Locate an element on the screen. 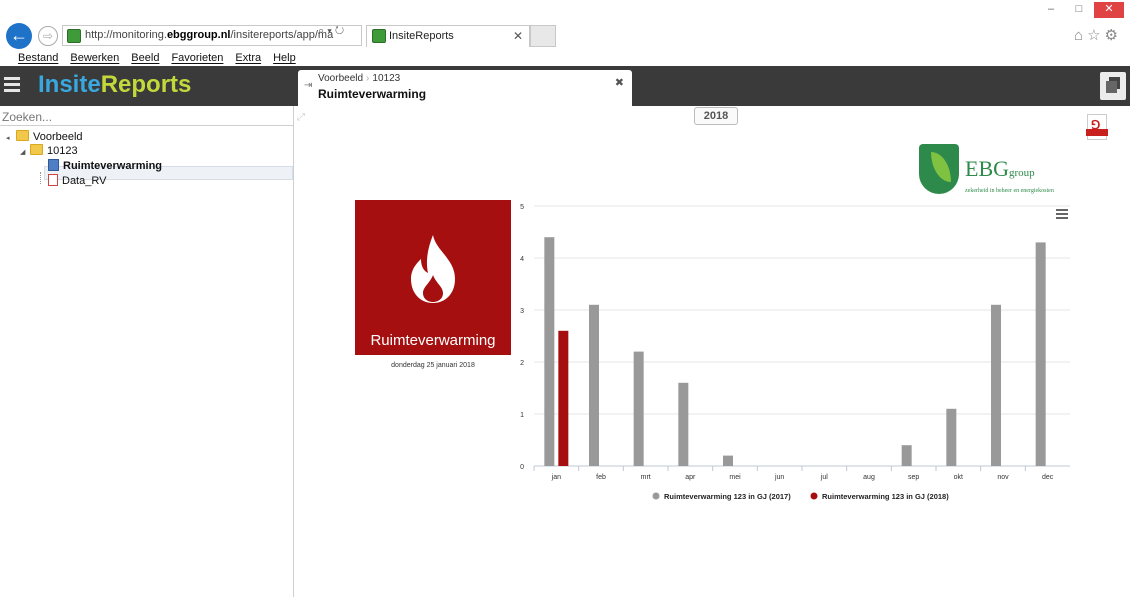  browser-tools-icons: ⌂☆⚙ is located at coordinates (1098, 35).